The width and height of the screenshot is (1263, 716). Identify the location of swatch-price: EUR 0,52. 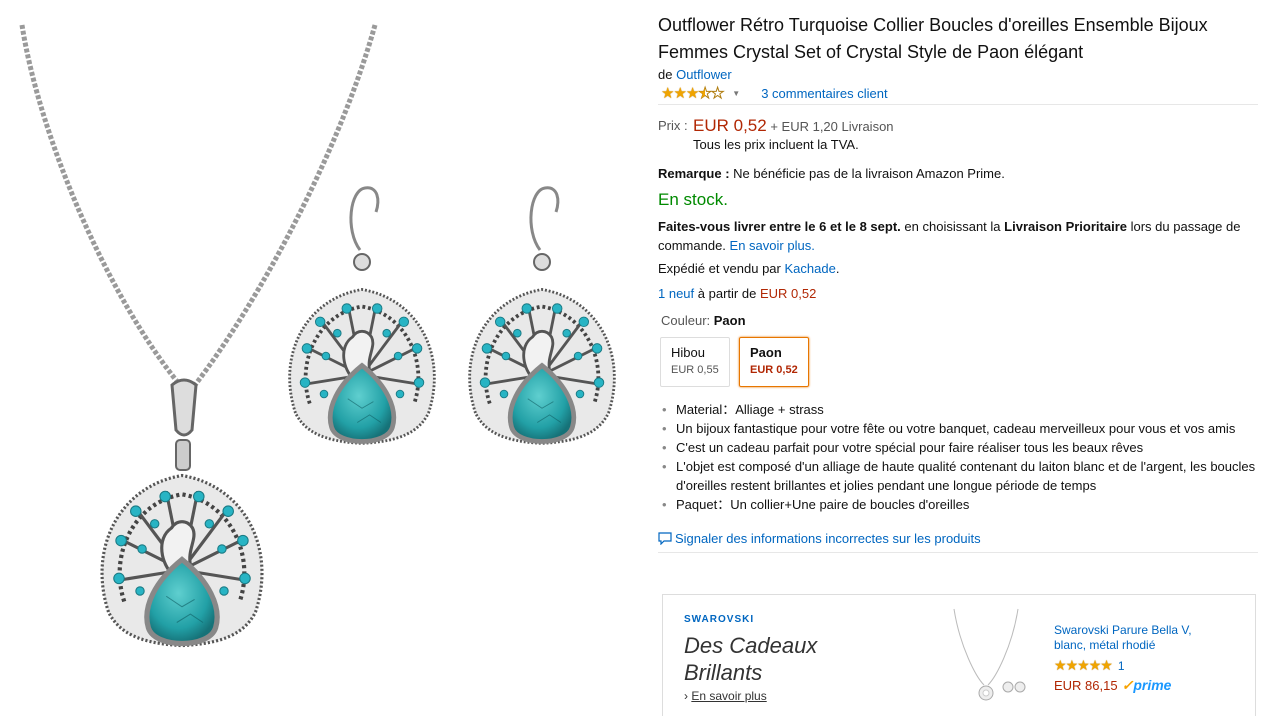
(774, 370).